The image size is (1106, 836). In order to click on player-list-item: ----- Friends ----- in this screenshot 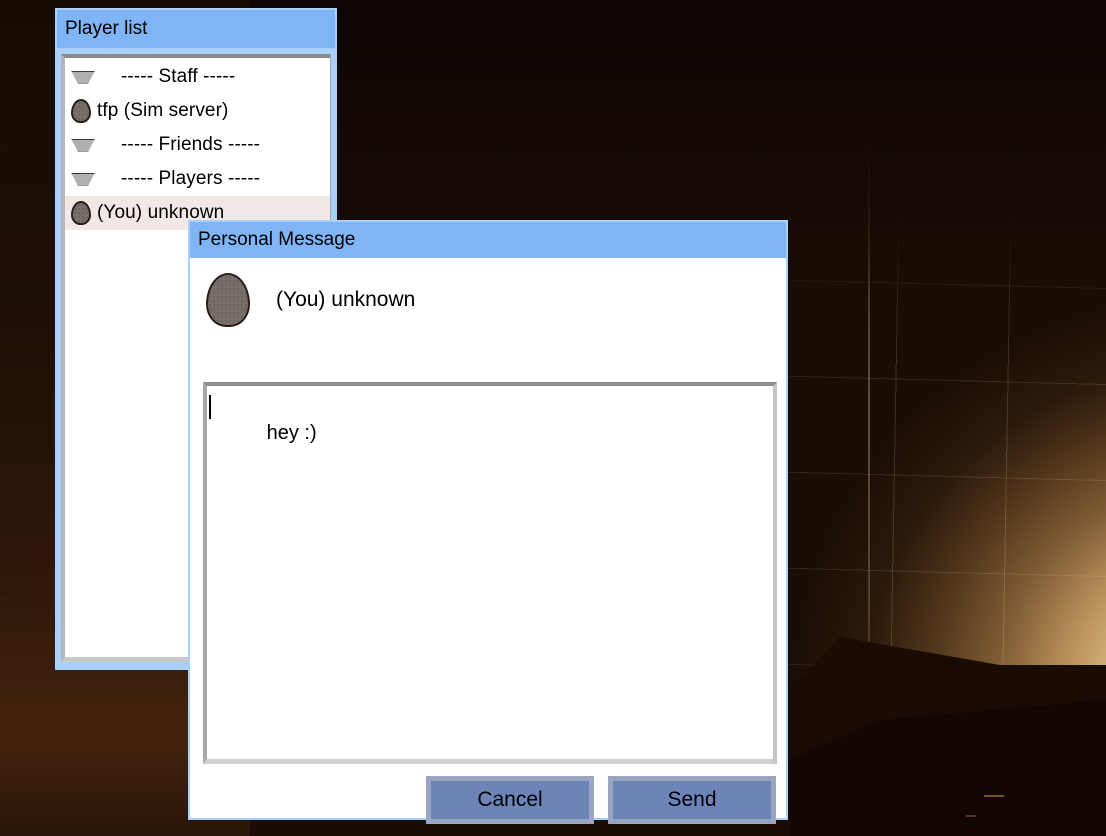, I will do `click(197, 145)`.